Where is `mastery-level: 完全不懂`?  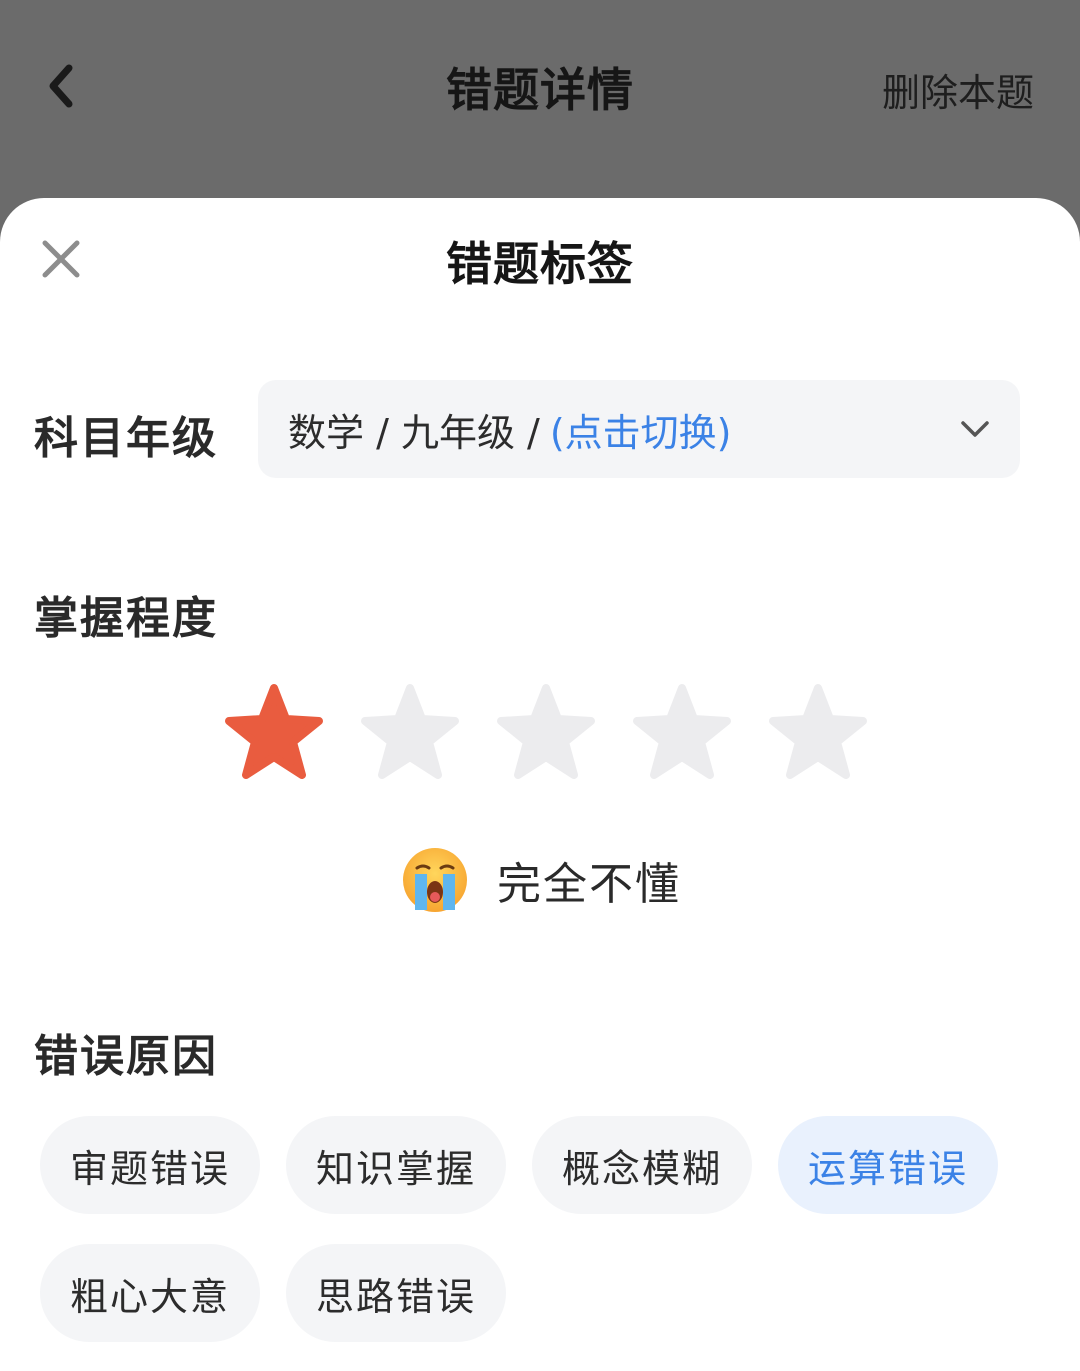
mastery-level: 完全不懂 is located at coordinates (540, 880).